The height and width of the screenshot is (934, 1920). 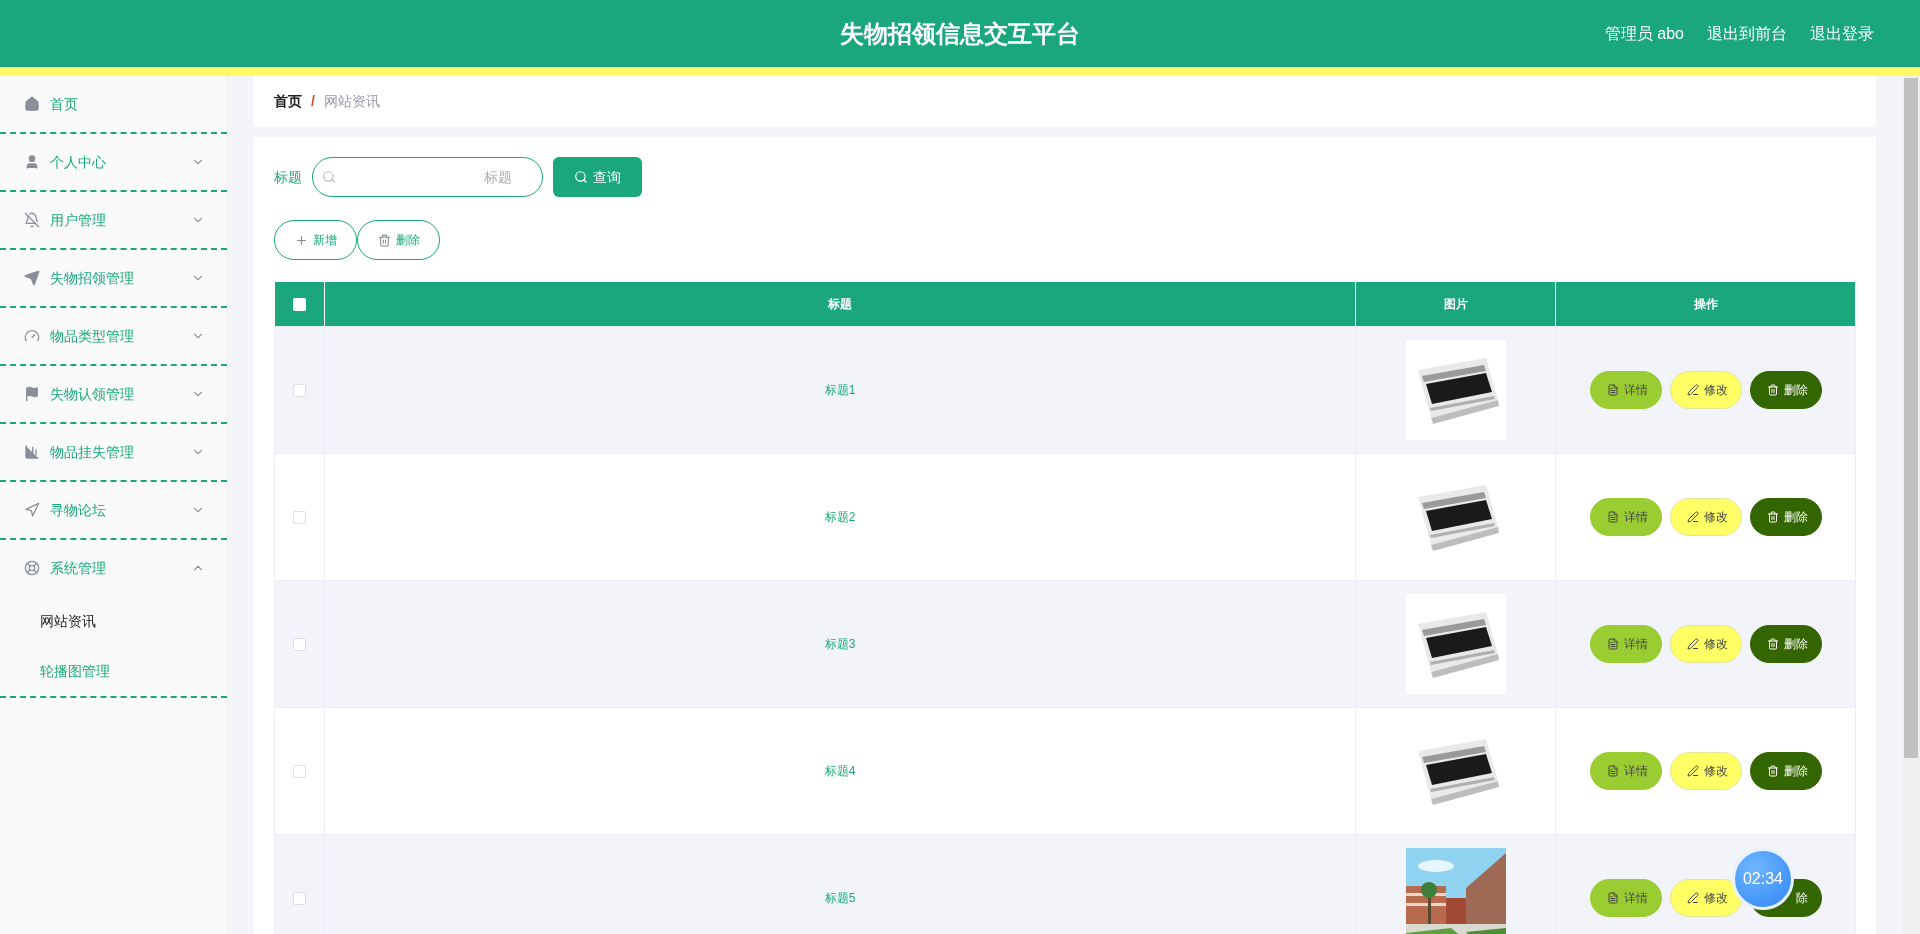 What do you see at coordinates (960, 33) in the screenshot?
I see `site-title: 失物招领信息交互平台` at bounding box center [960, 33].